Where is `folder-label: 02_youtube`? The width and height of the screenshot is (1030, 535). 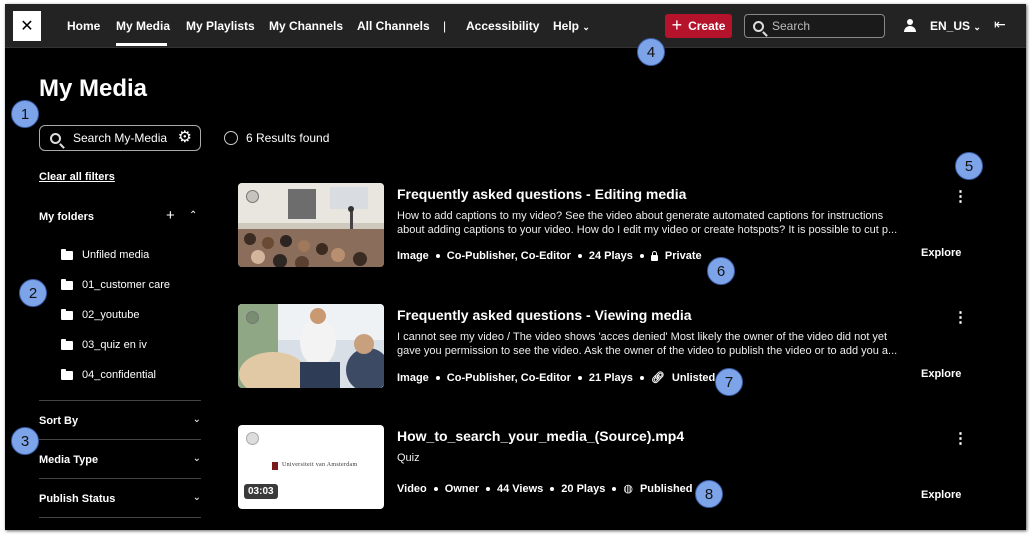
folder-label: 02_youtube is located at coordinates (111, 315).